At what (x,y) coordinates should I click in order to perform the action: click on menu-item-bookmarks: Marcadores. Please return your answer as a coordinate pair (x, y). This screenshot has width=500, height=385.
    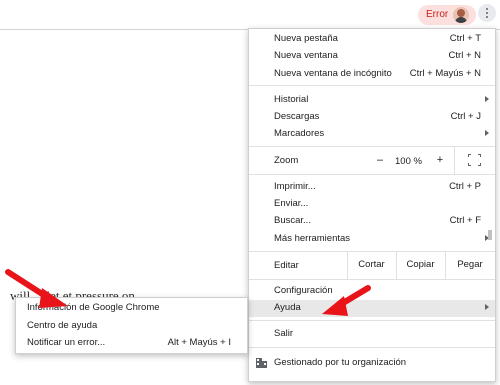
    Looking at the image, I should click on (372, 134).